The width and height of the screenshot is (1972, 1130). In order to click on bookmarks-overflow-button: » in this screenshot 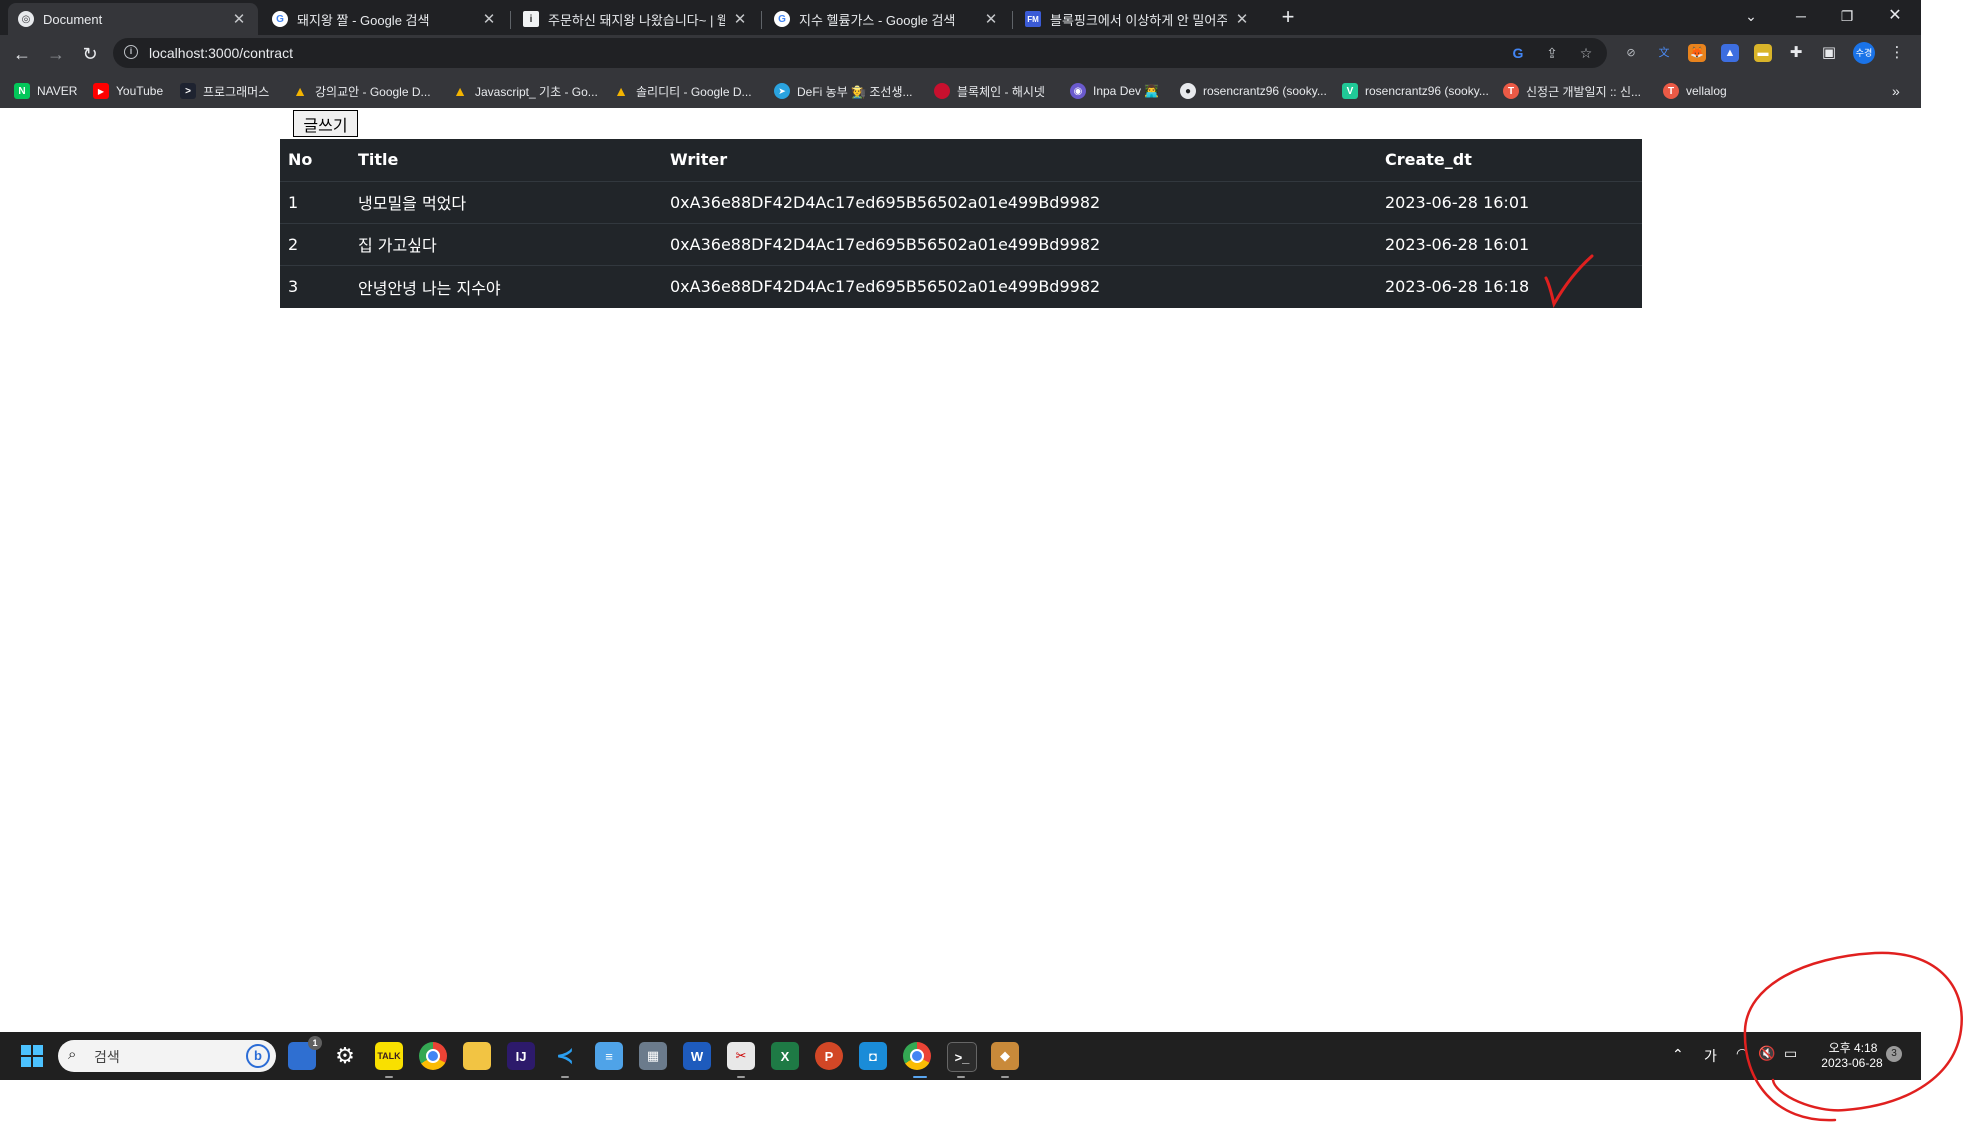, I will do `click(1896, 91)`.